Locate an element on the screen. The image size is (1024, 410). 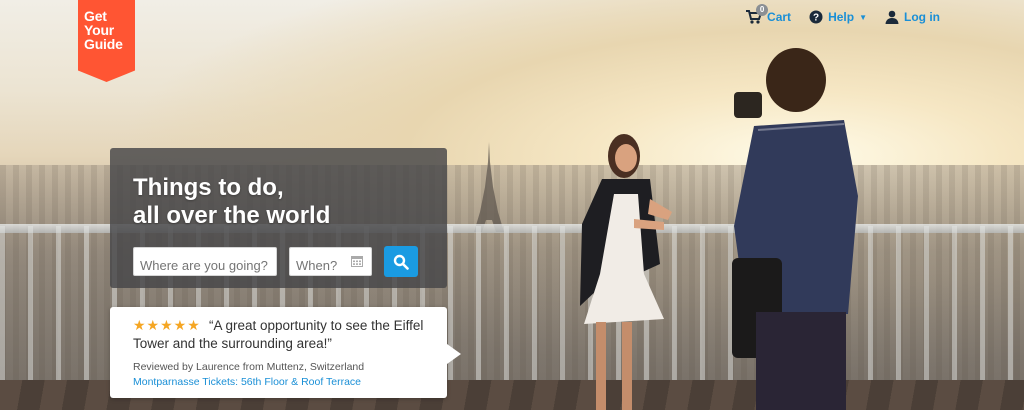
woman-photo-subject is located at coordinates (626, 272).